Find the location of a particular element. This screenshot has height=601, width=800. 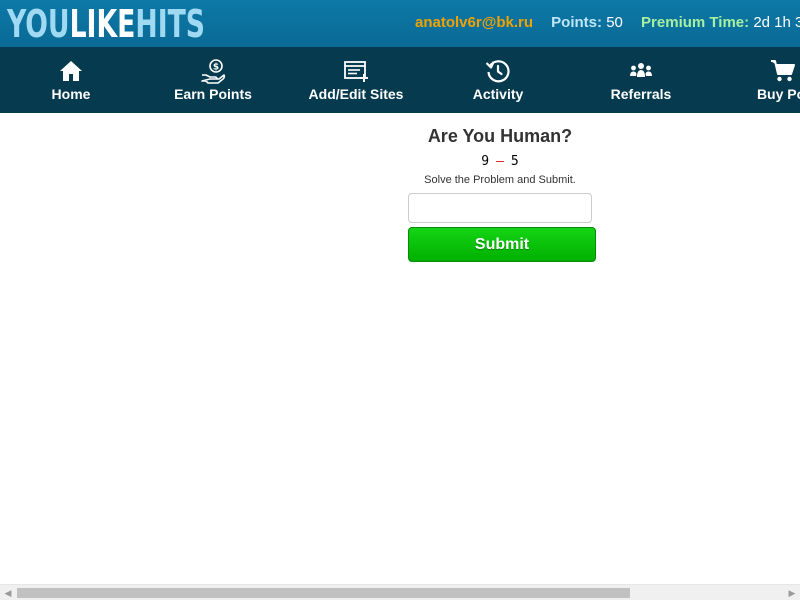

nav-item-activity: Activity is located at coordinates (498, 80).